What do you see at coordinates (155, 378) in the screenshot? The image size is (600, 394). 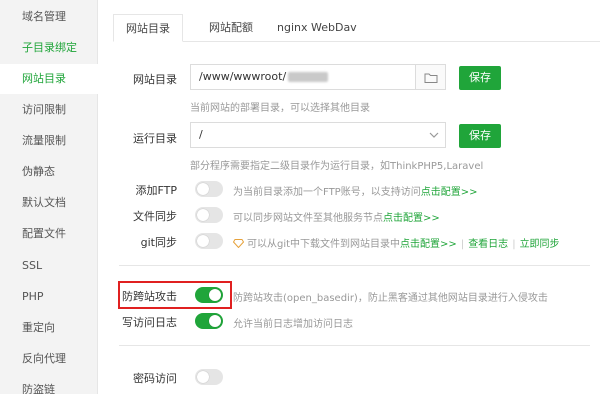 I see `password-label: 密码访问` at bounding box center [155, 378].